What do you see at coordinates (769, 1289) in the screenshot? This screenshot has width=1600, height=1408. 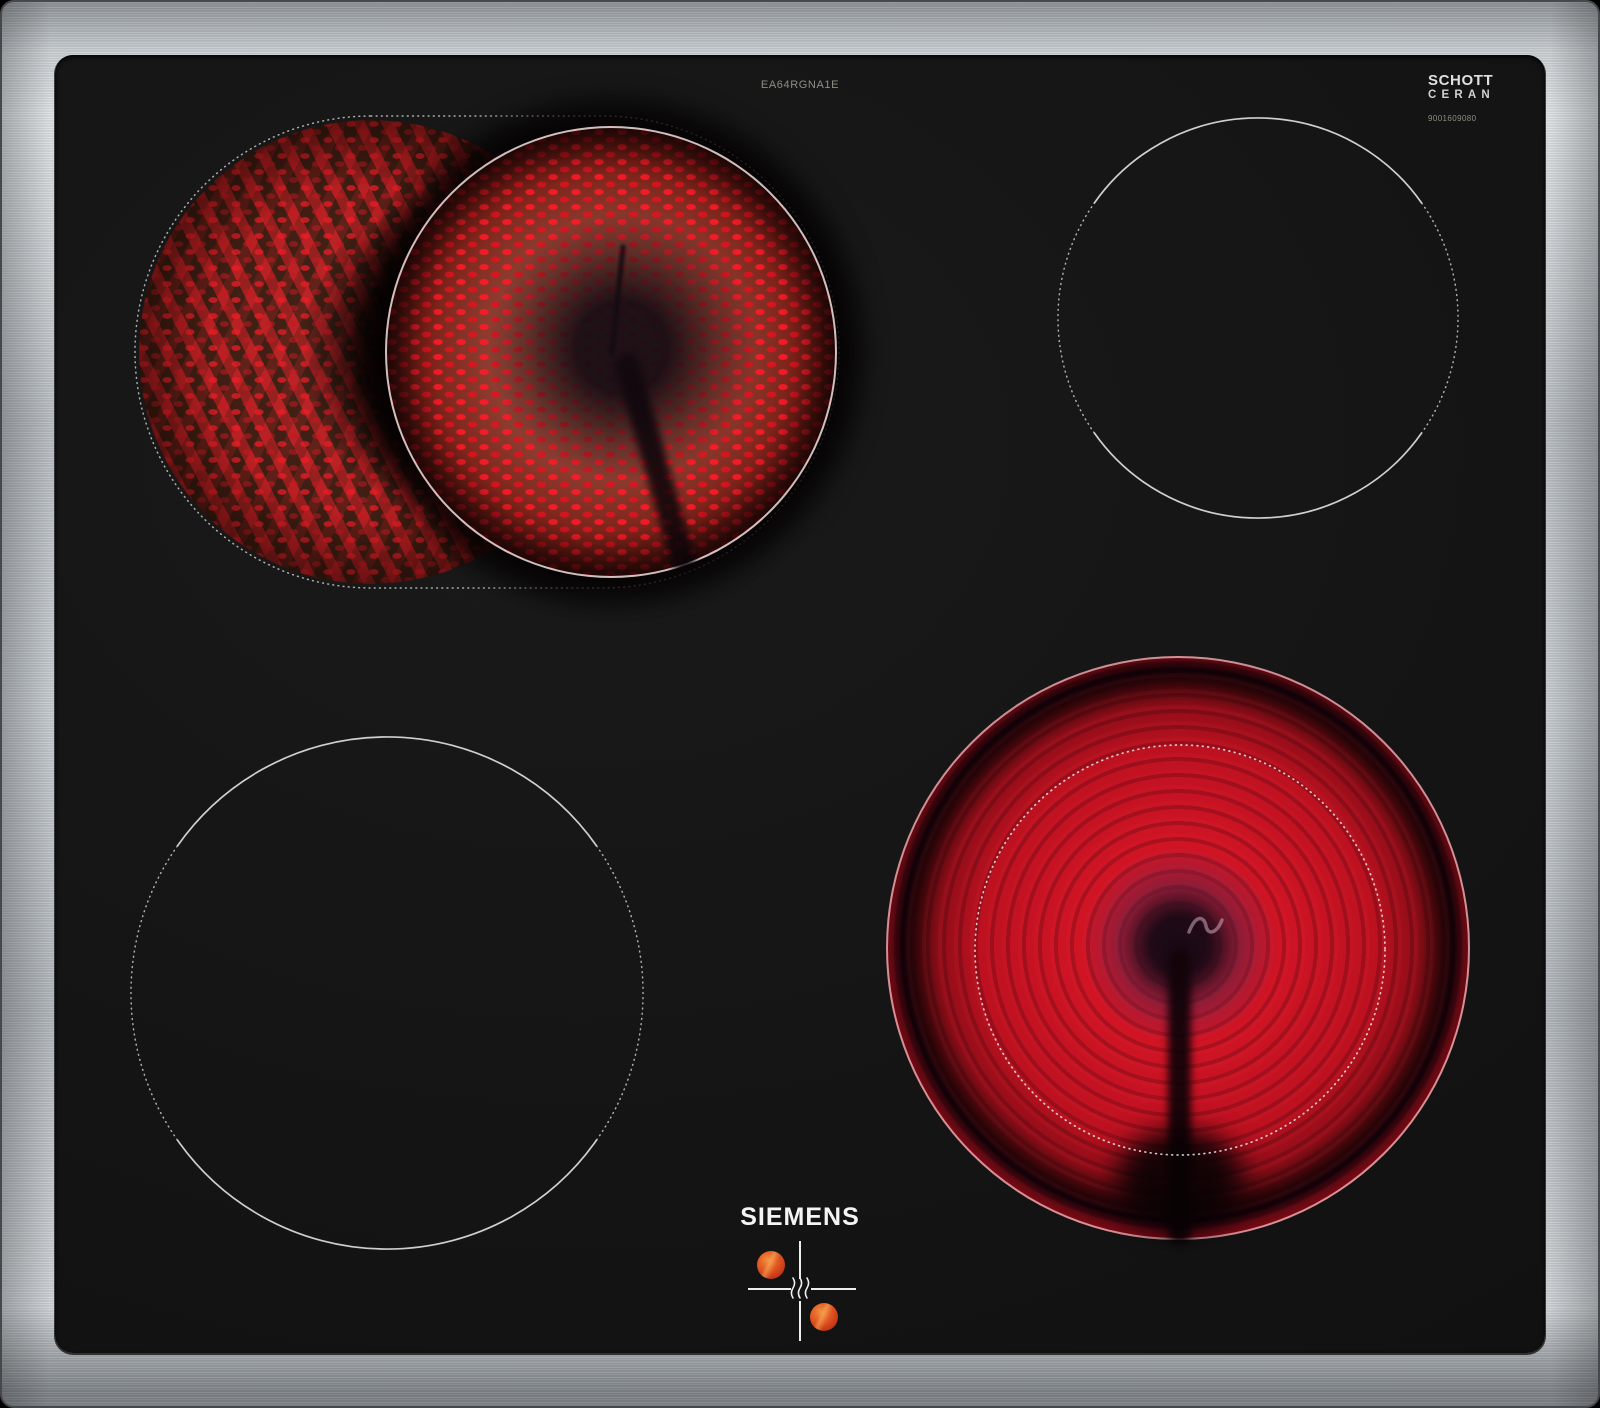 I see `indicator-line-left` at bounding box center [769, 1289].